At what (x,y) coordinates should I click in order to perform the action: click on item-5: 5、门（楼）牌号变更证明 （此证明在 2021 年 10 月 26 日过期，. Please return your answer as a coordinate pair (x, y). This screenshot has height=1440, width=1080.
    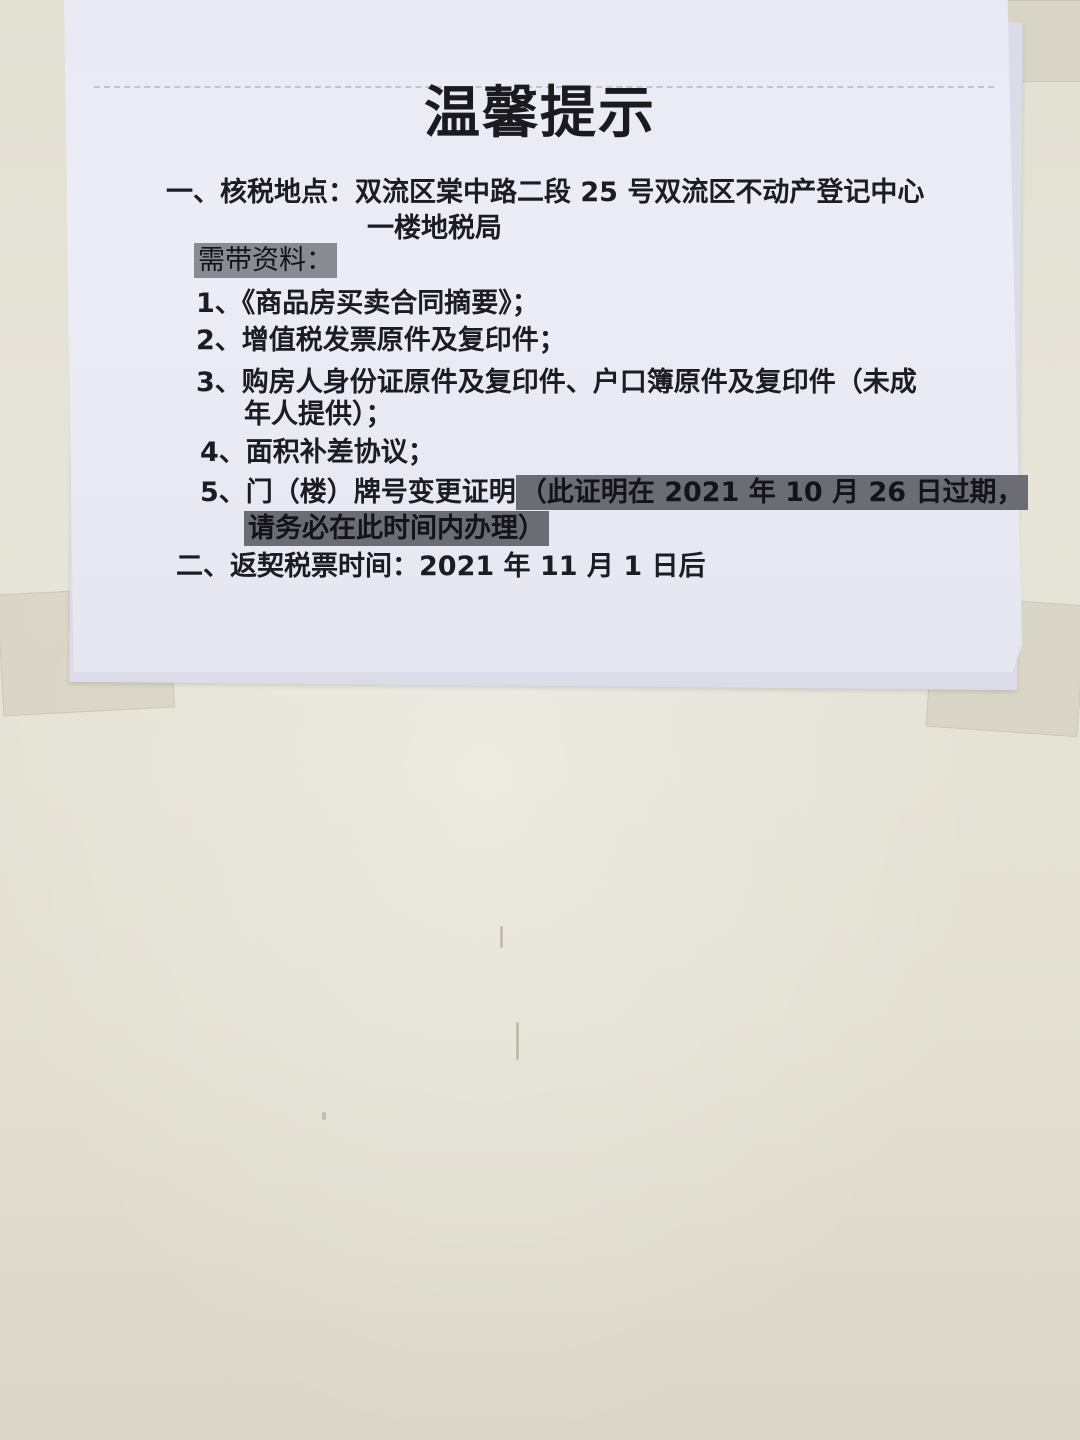
    Looking at the image, I should click on (614, 490).